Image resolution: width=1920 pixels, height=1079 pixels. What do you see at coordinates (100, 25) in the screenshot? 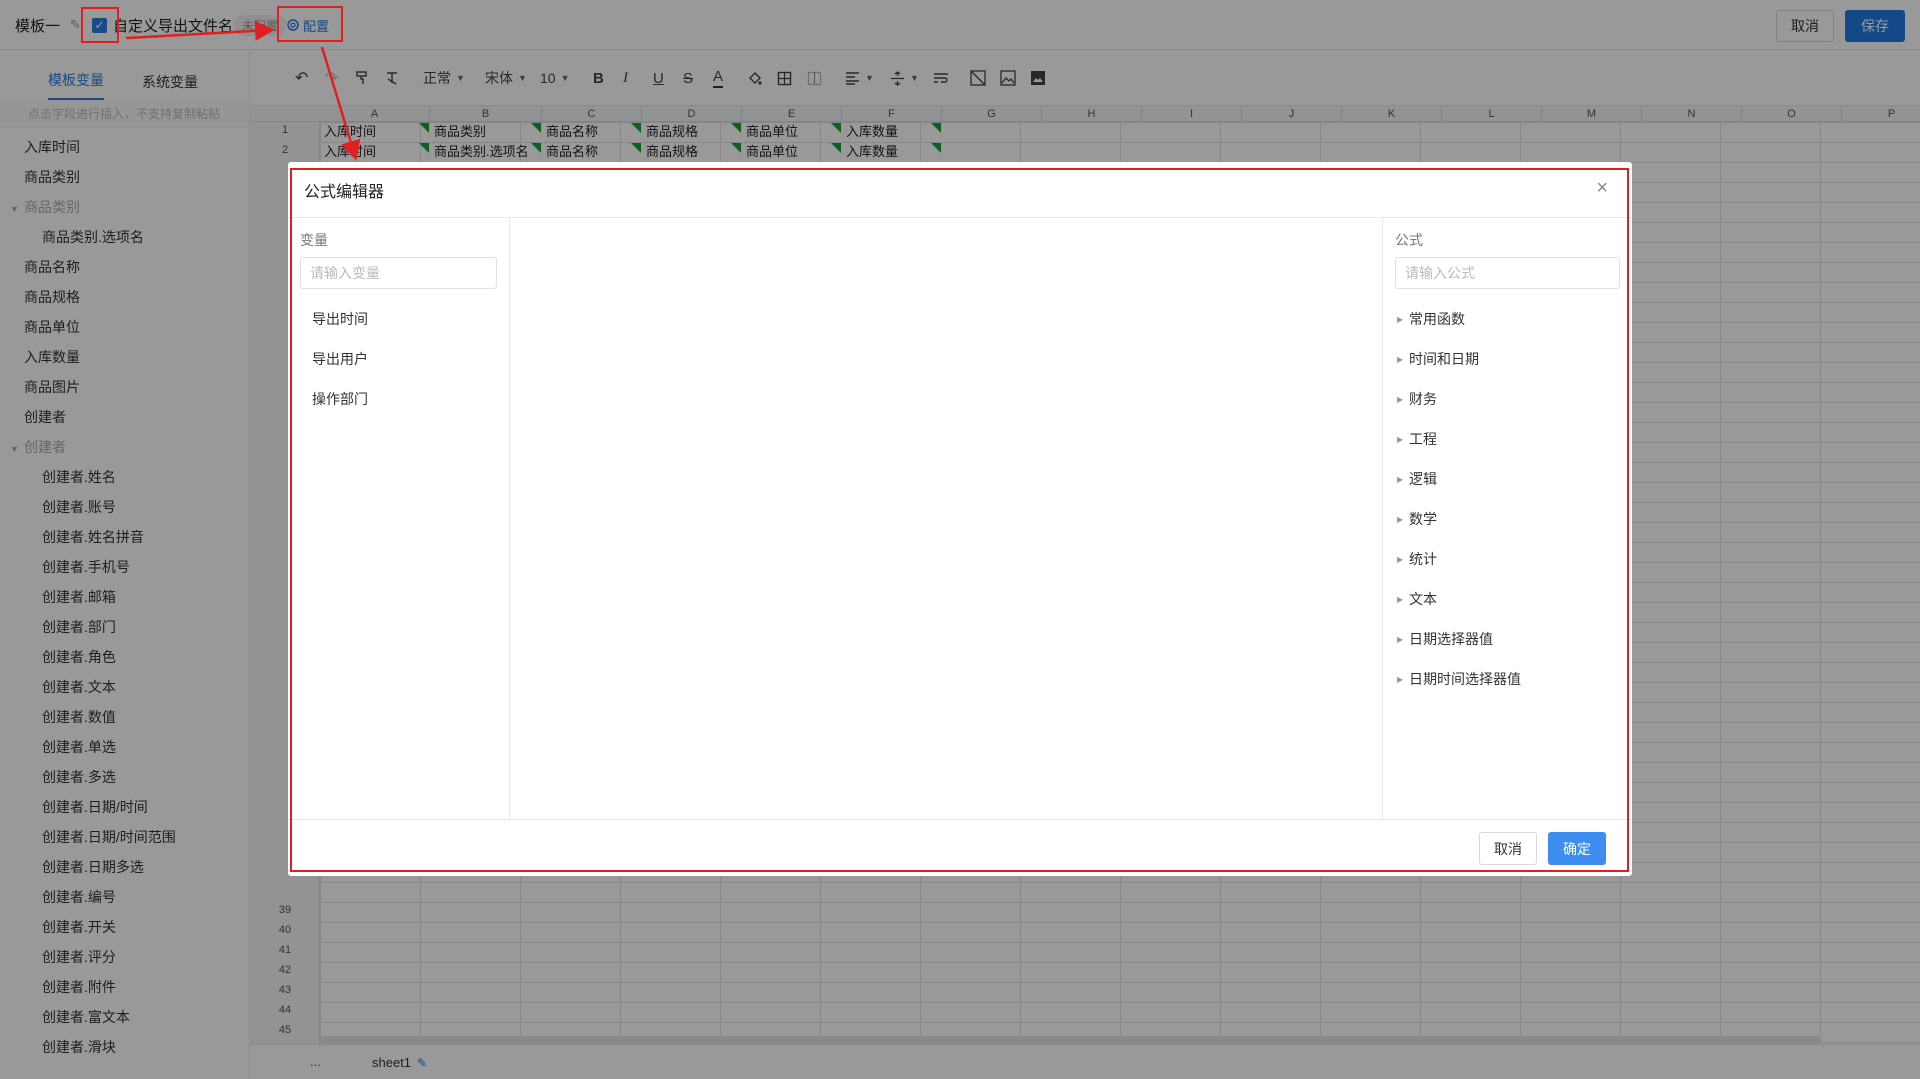
I see `annotation-box-checkbox` at bounding box center [100, 25].